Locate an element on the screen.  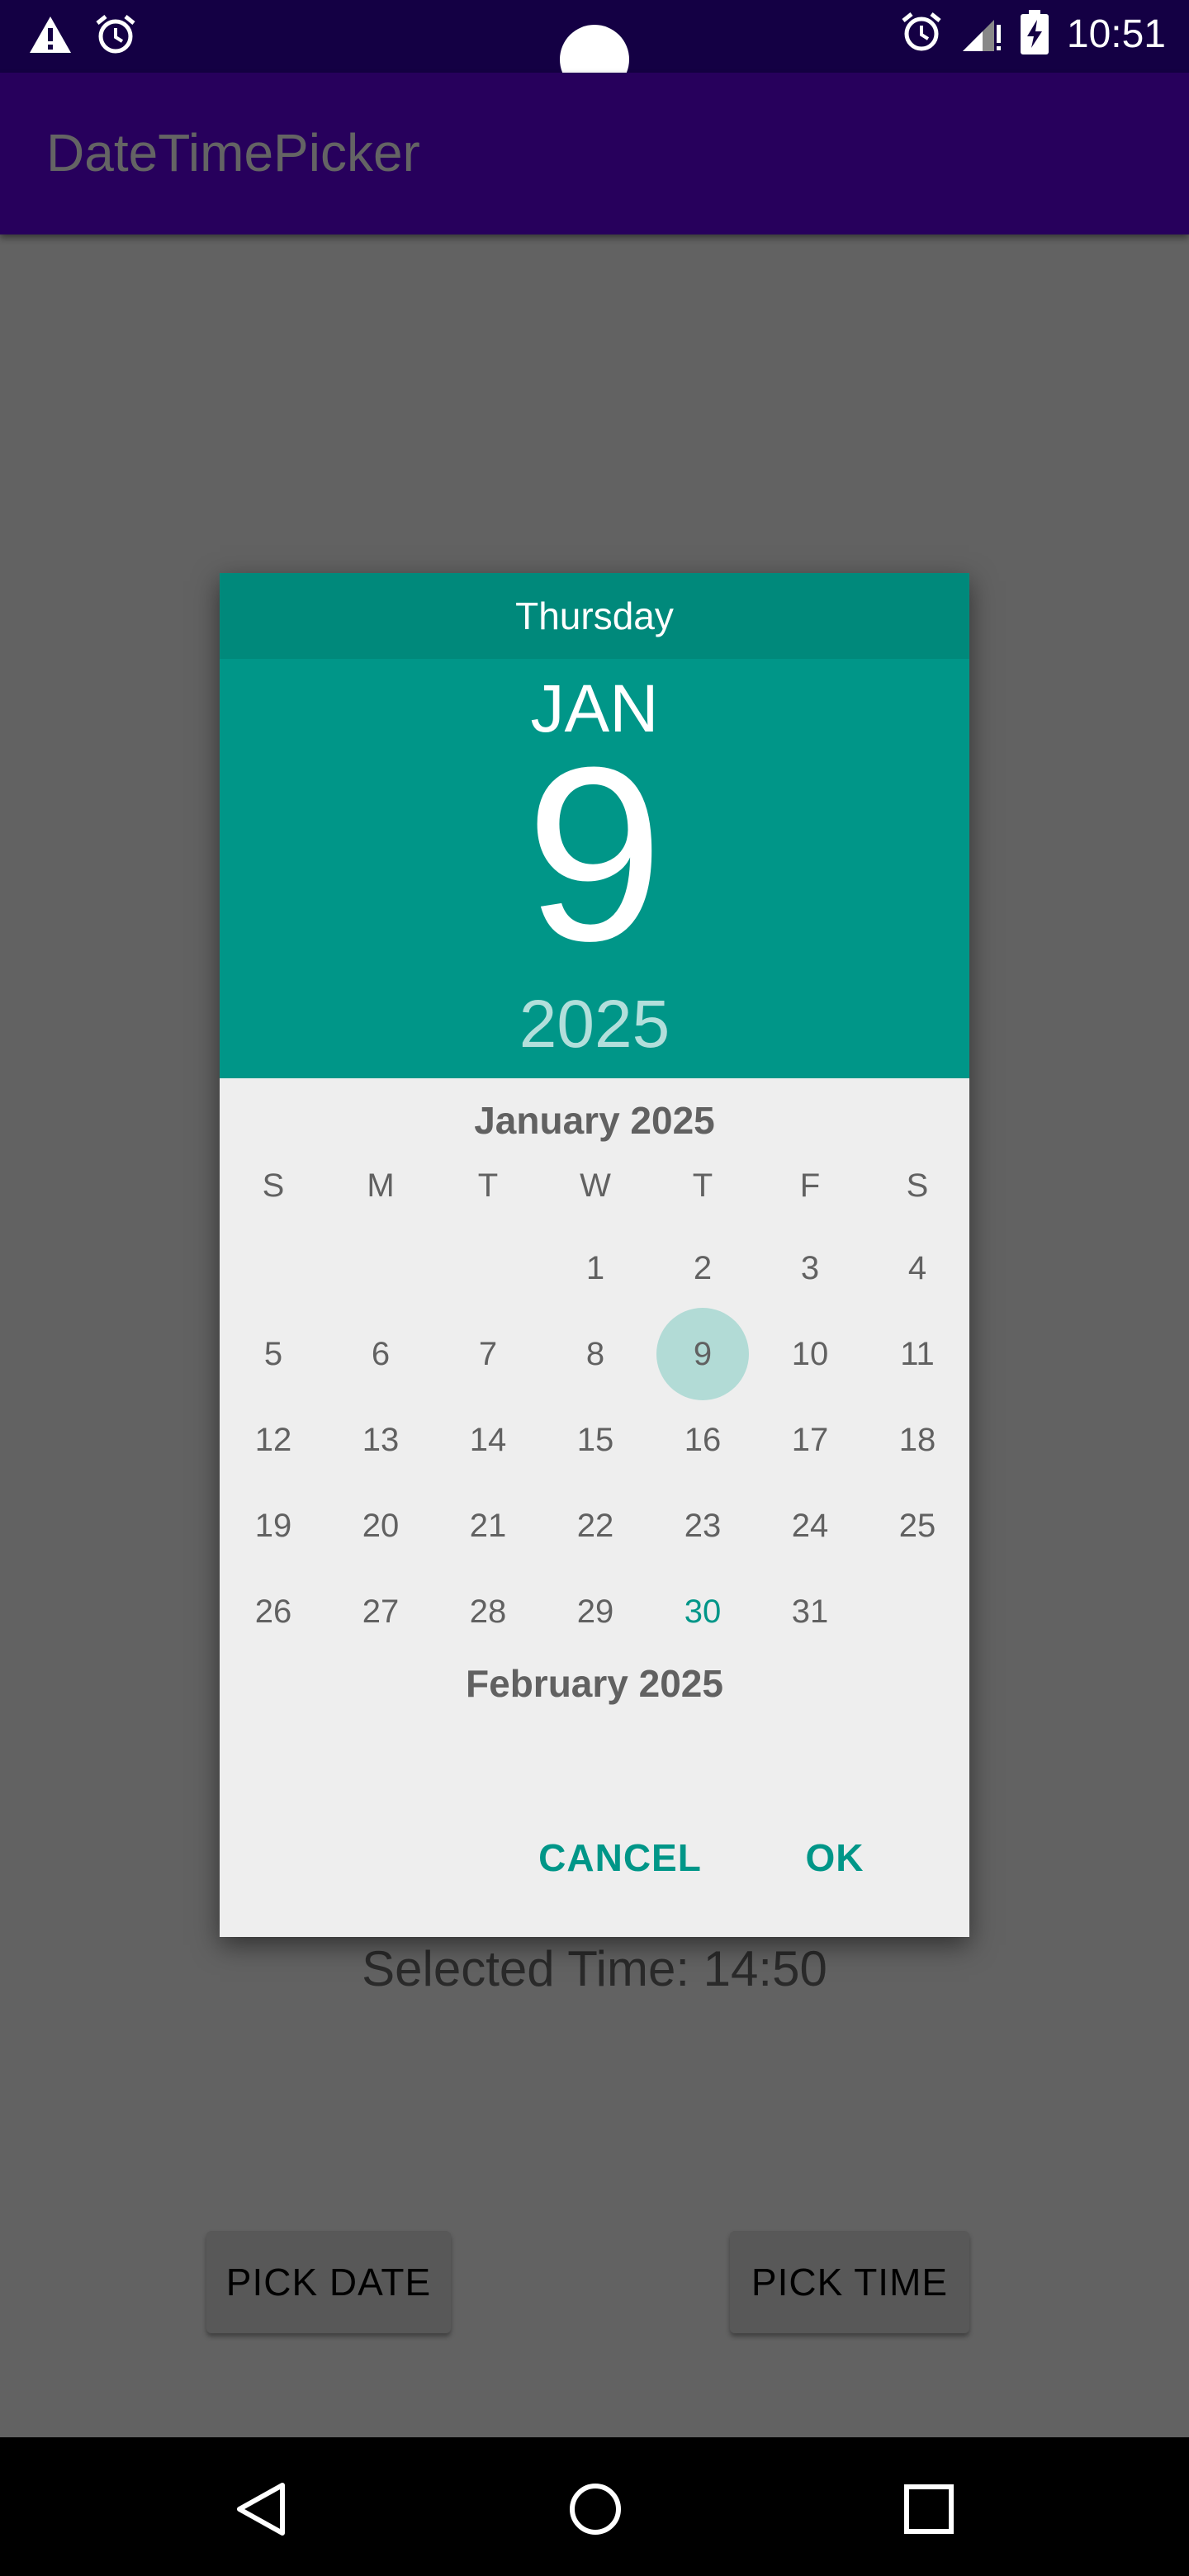
calendar-day-label: 10 is located at coordinates (810, 1353).